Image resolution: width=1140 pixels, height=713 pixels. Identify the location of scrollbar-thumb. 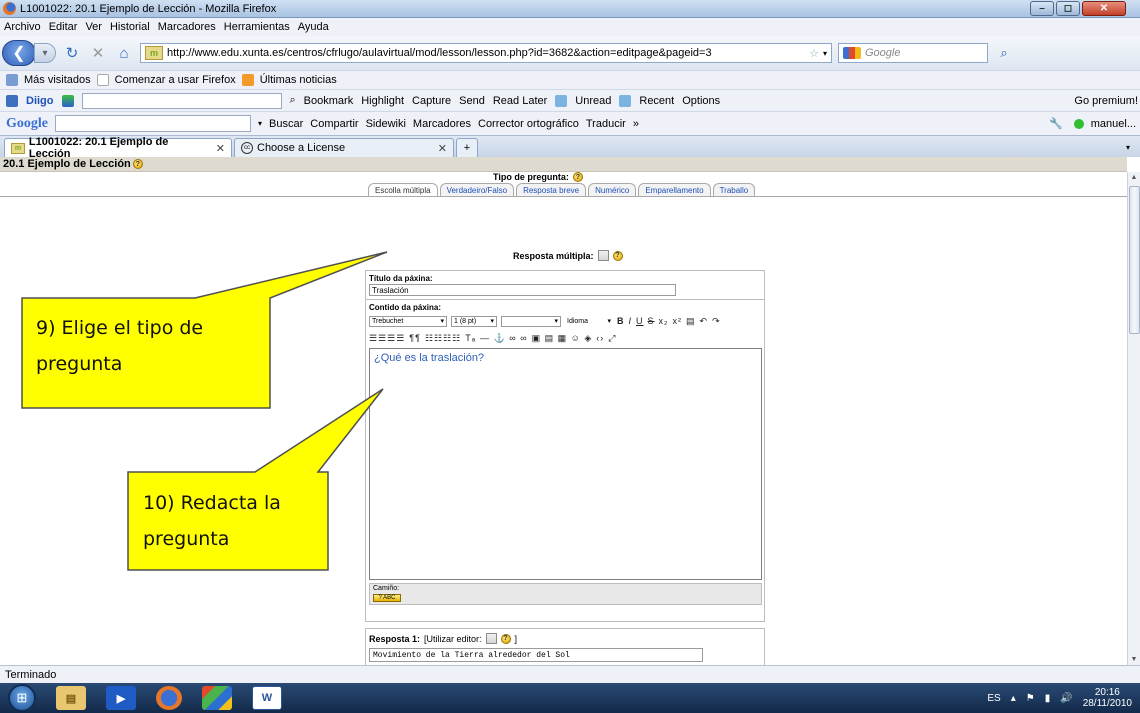
(1134, 260).